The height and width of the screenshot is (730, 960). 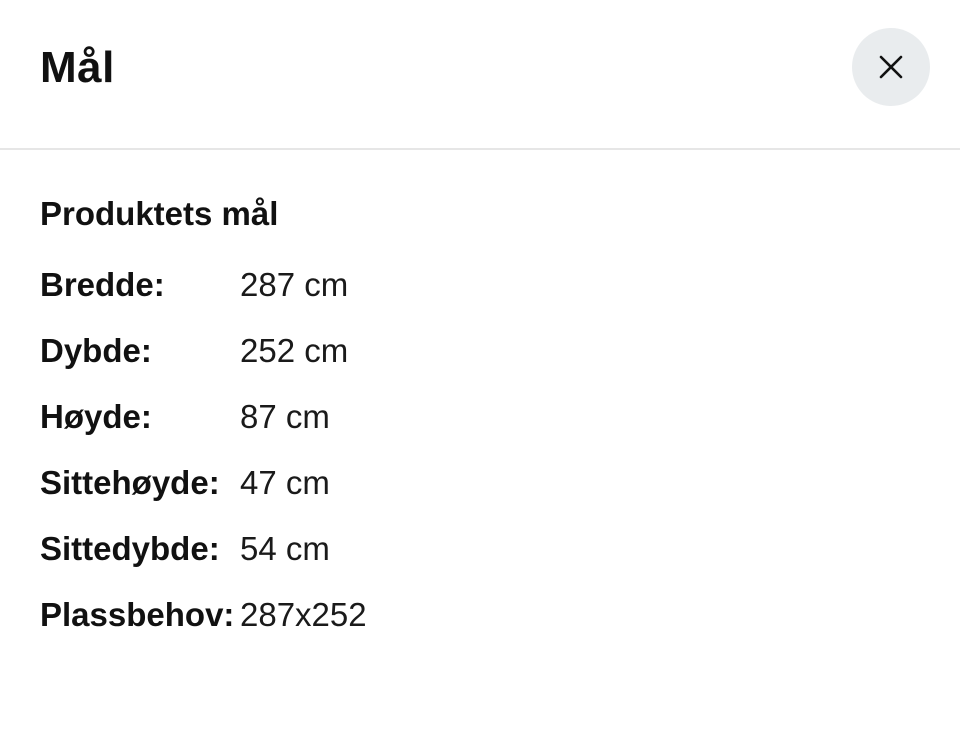 What do you see at coordinates (480, 351) in the screenshot?
I see `dimension-row-depth: Dybde: 252 cm` at bounding box center [480, 351].